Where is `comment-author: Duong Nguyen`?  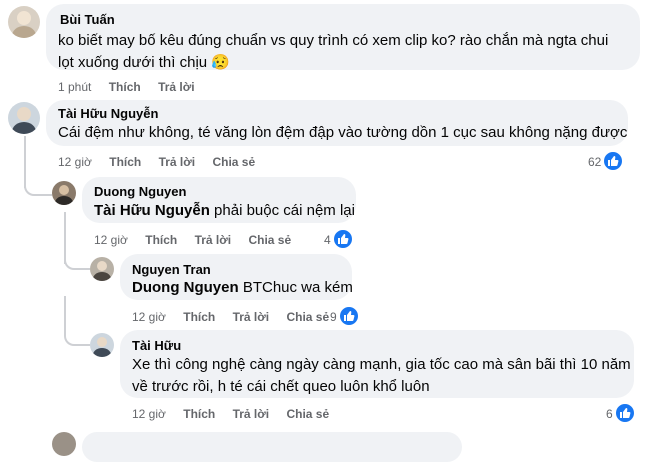
comment-author: Duong Nguyen is located at coordinates (140, 191).